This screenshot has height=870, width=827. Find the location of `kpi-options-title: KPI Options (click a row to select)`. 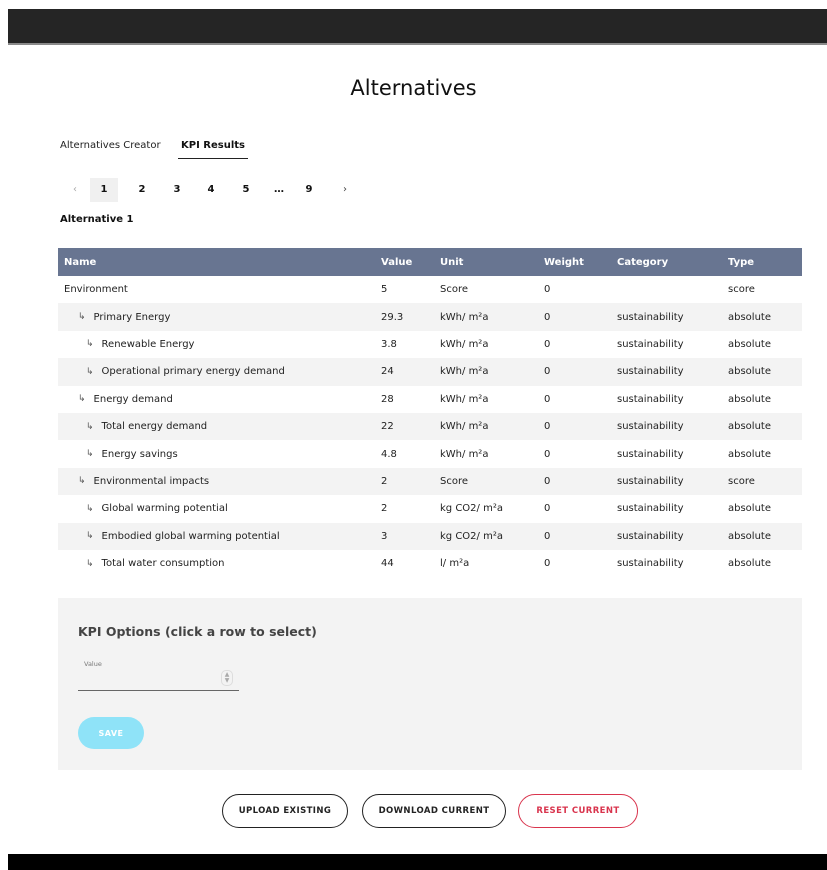

kpi-options-title: KPI Options (click a row to select) is located at coordinates (197, 631).